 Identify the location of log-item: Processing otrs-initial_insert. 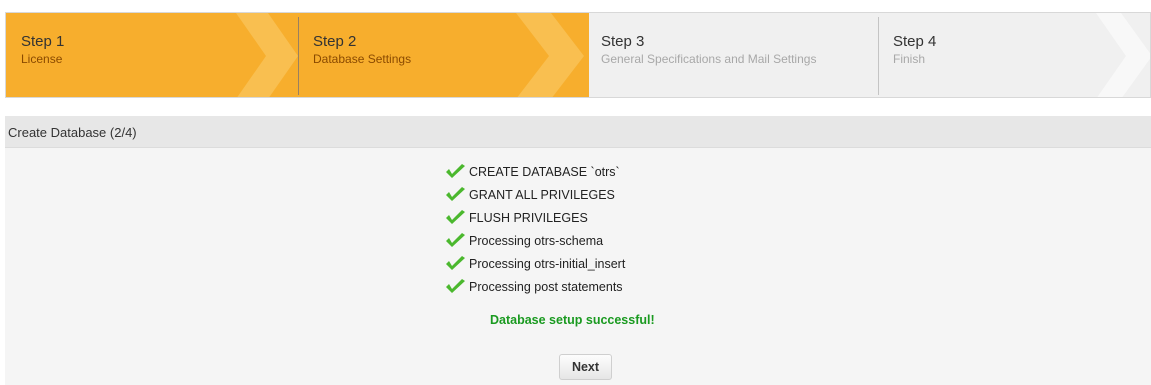
(535, 263).